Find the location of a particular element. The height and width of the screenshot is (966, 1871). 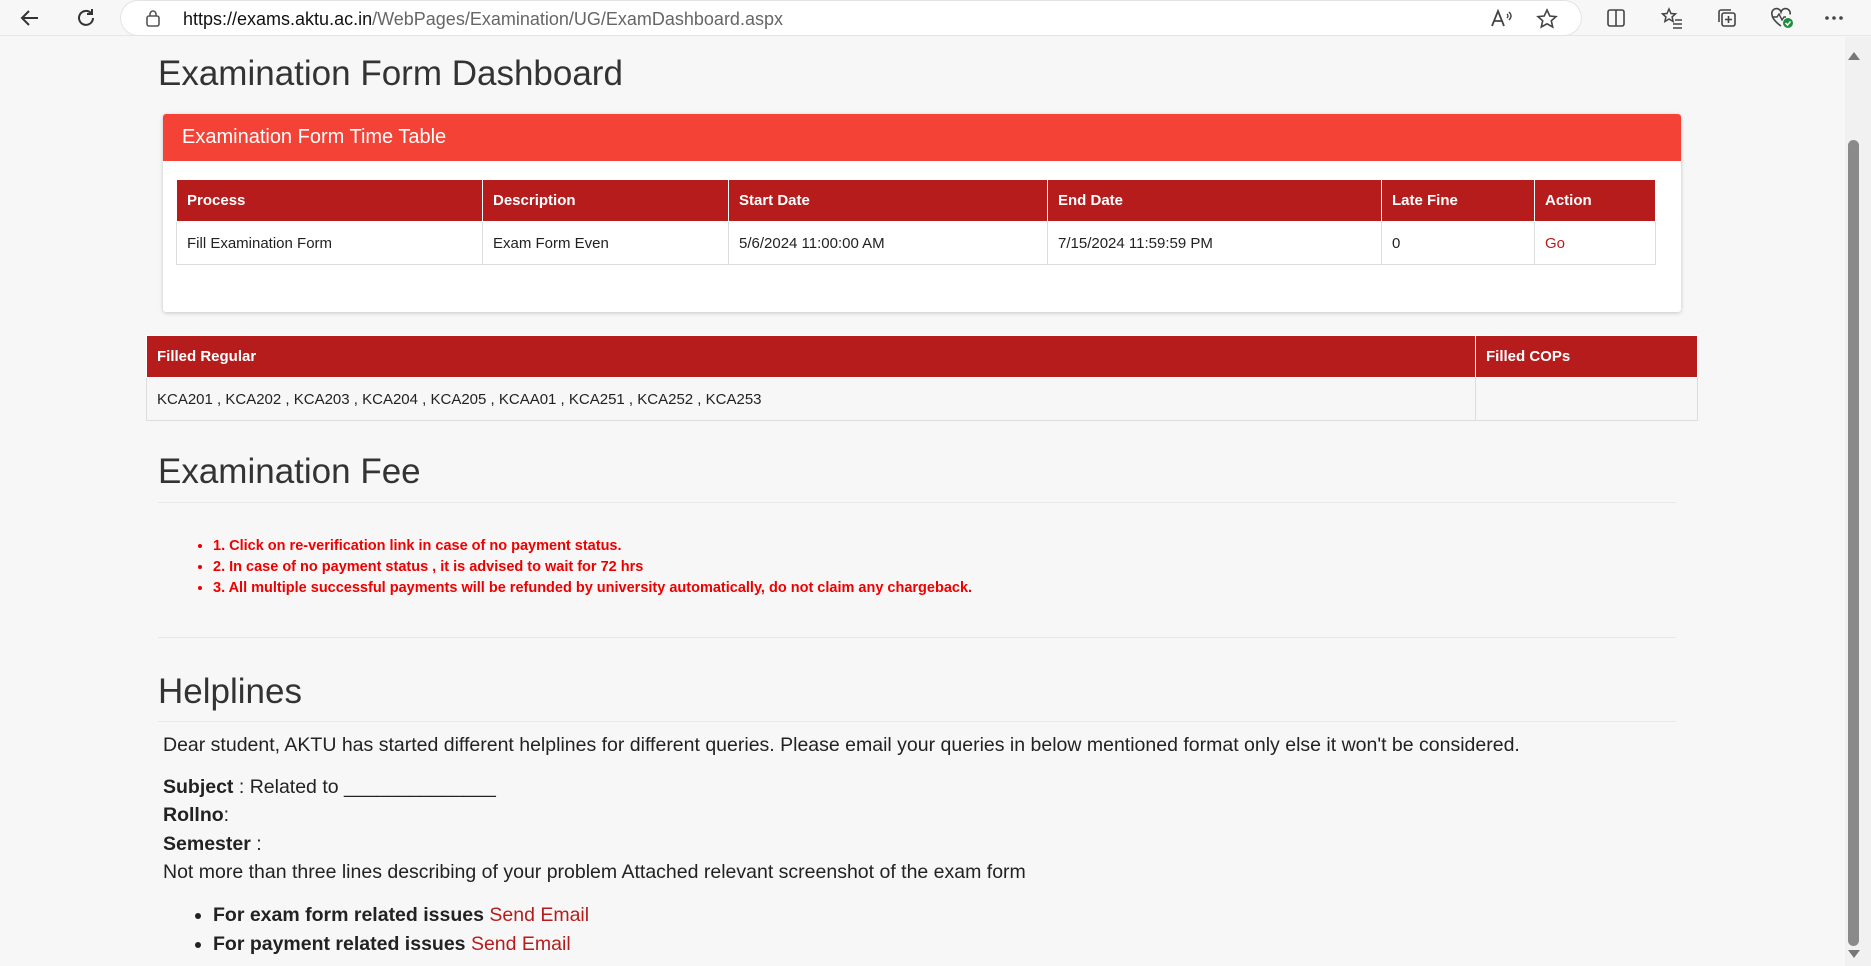

col-action: Action is located at coordinates (1595, 200).